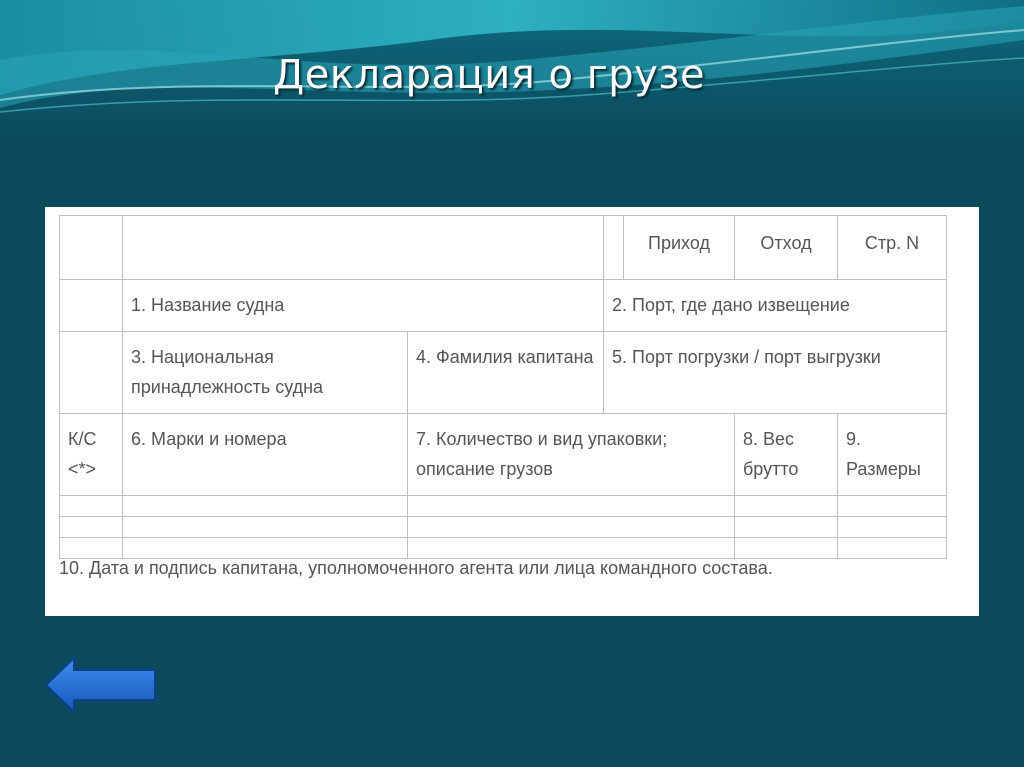 This screenshot has height=767, width=1024. What do you see at coordinates (679, 247) in the screenshot?
I see `arrival-cell: Приход` at bounding box center [679, 247].